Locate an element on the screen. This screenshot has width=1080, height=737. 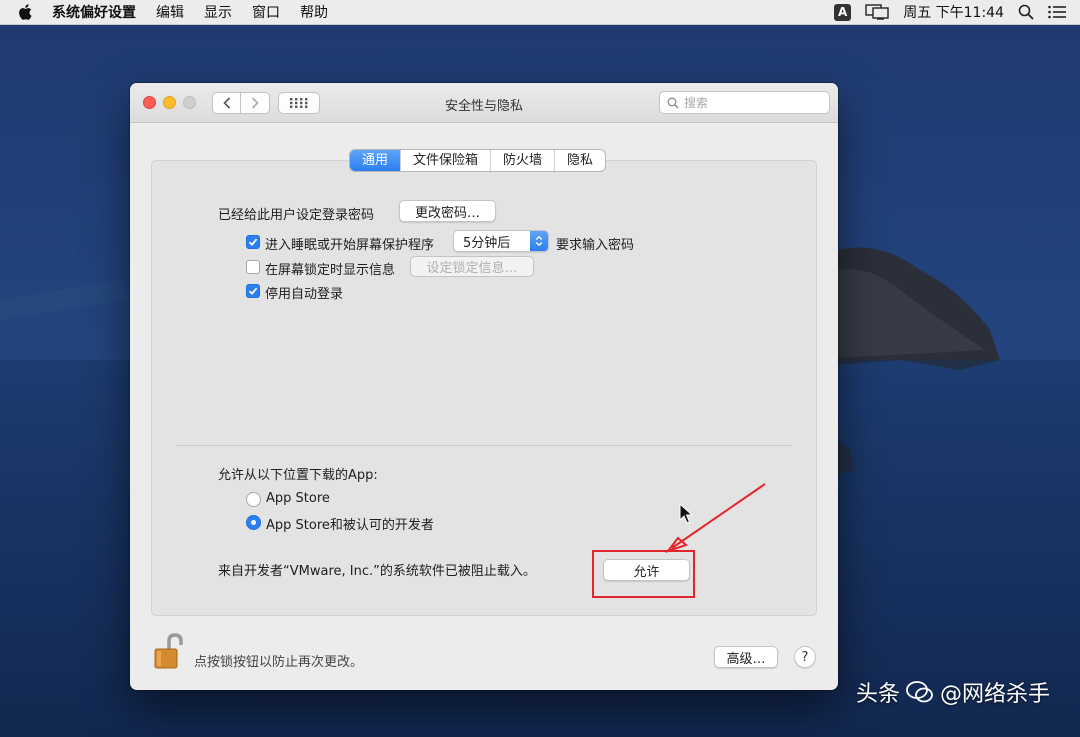
annotation-arrow is located at coordinates (715, 518).